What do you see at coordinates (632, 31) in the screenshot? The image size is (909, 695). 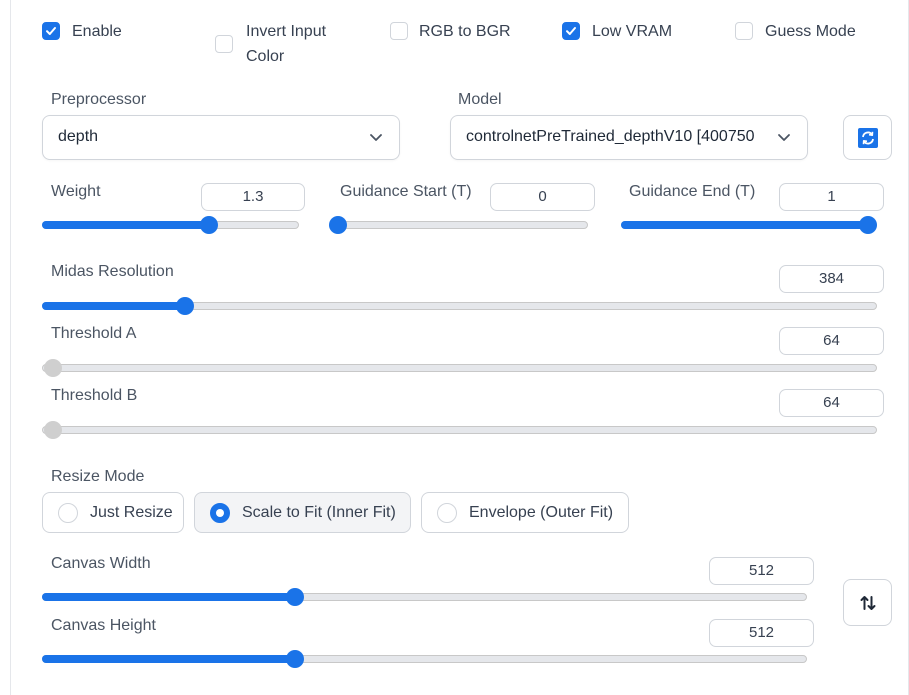 I see `low-vram-label: Low VRAM` at bounding box center [632, 31].